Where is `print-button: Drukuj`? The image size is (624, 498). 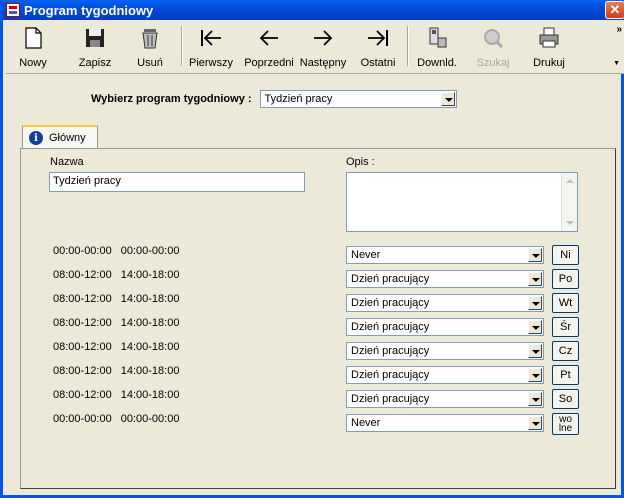
print-button: Drukuj is located at coordinates (549, 47).